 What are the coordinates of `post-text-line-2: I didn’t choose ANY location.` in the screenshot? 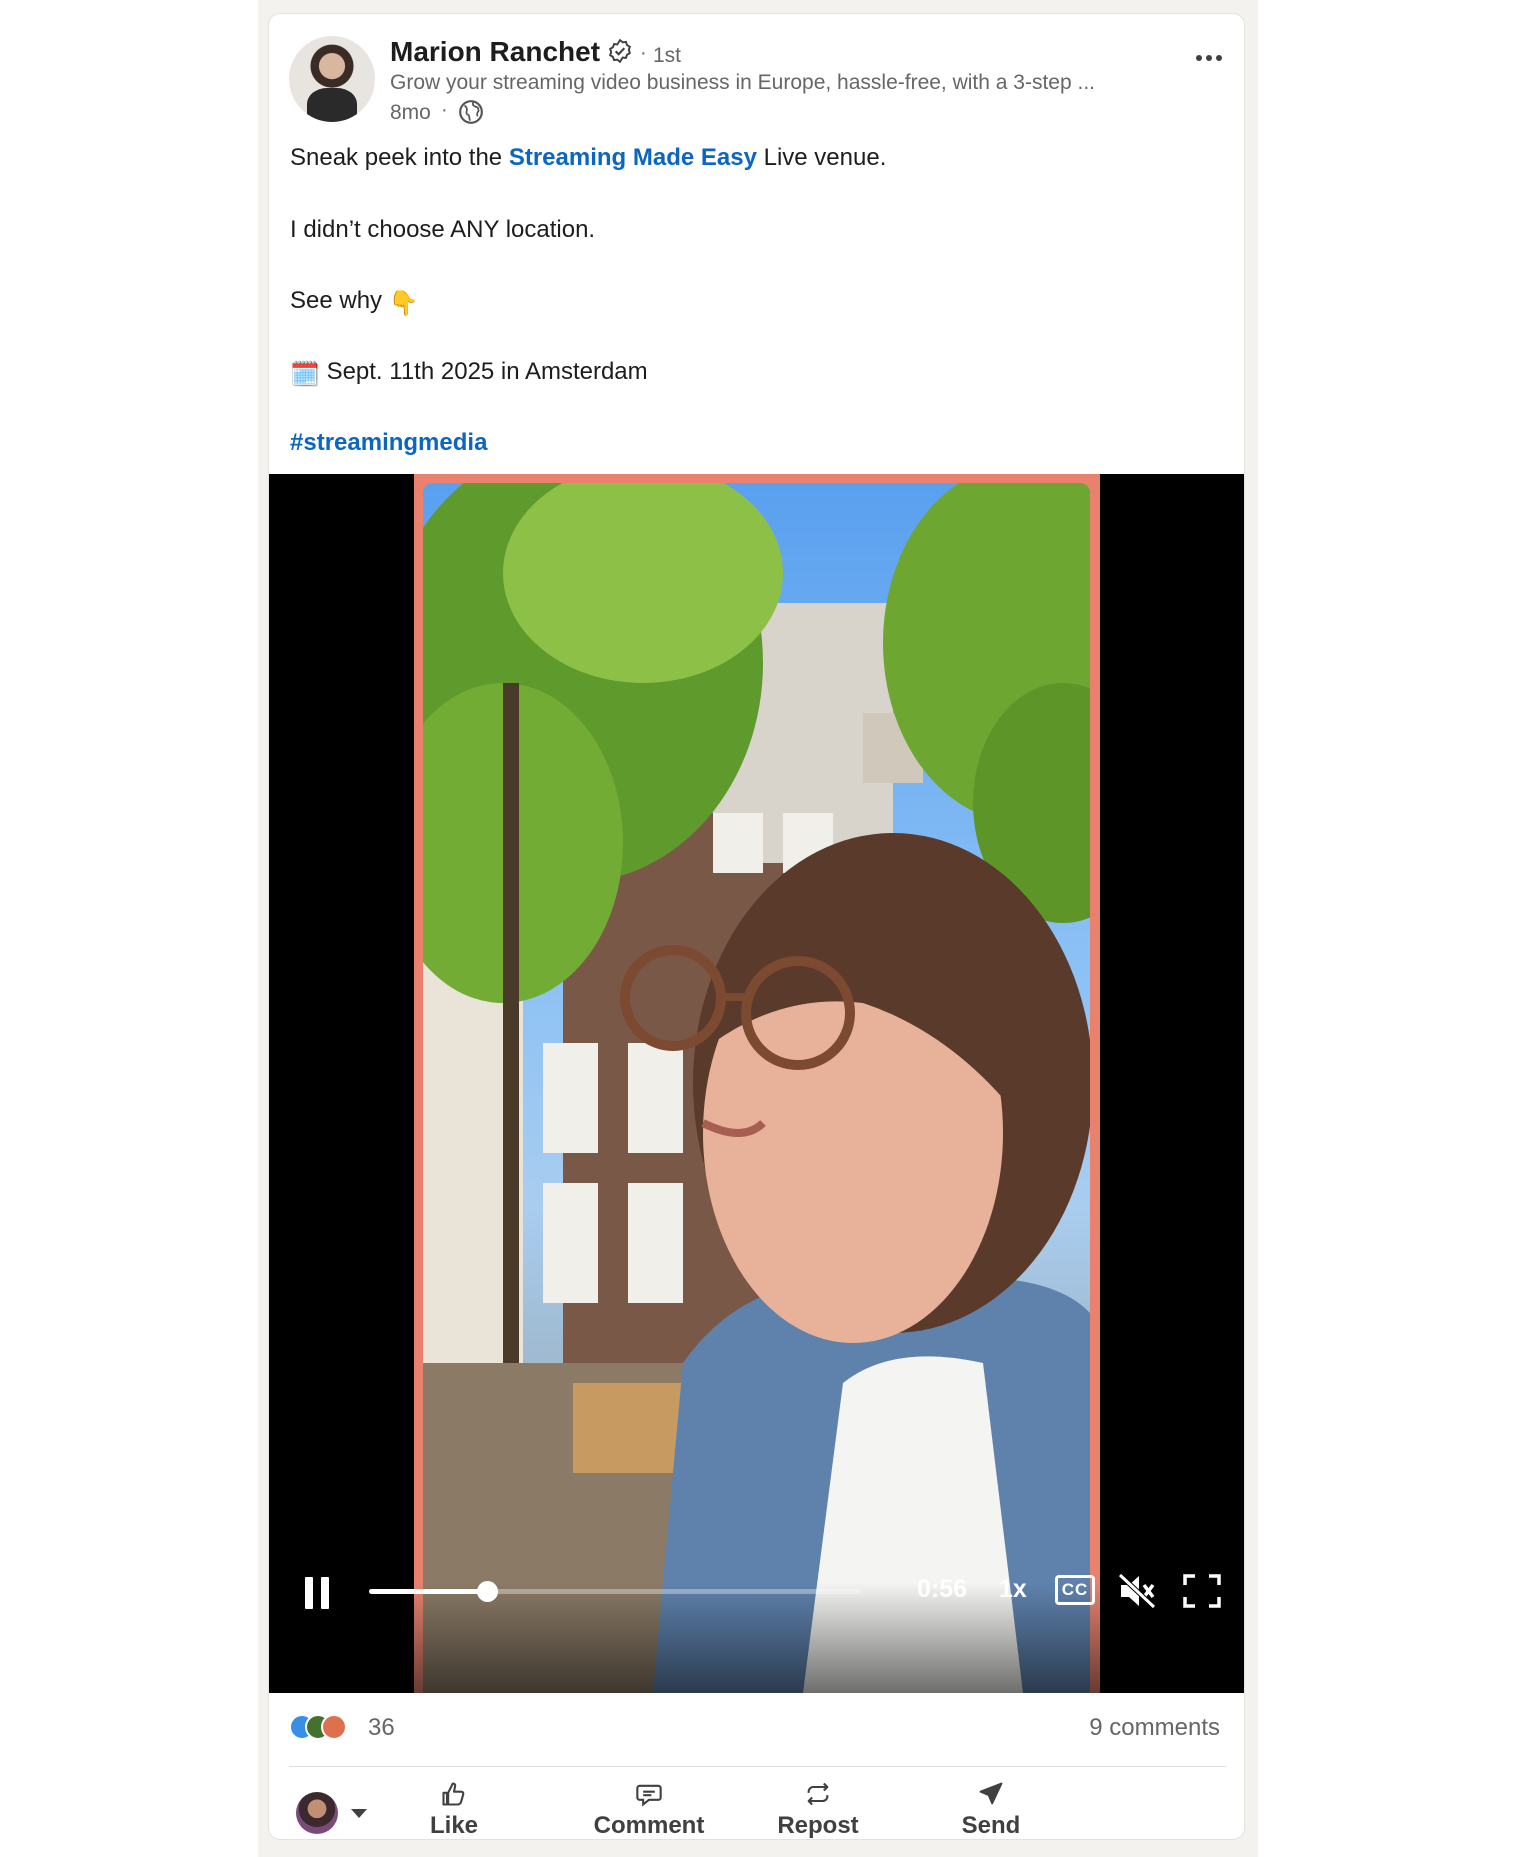 It's located at (443, 229).